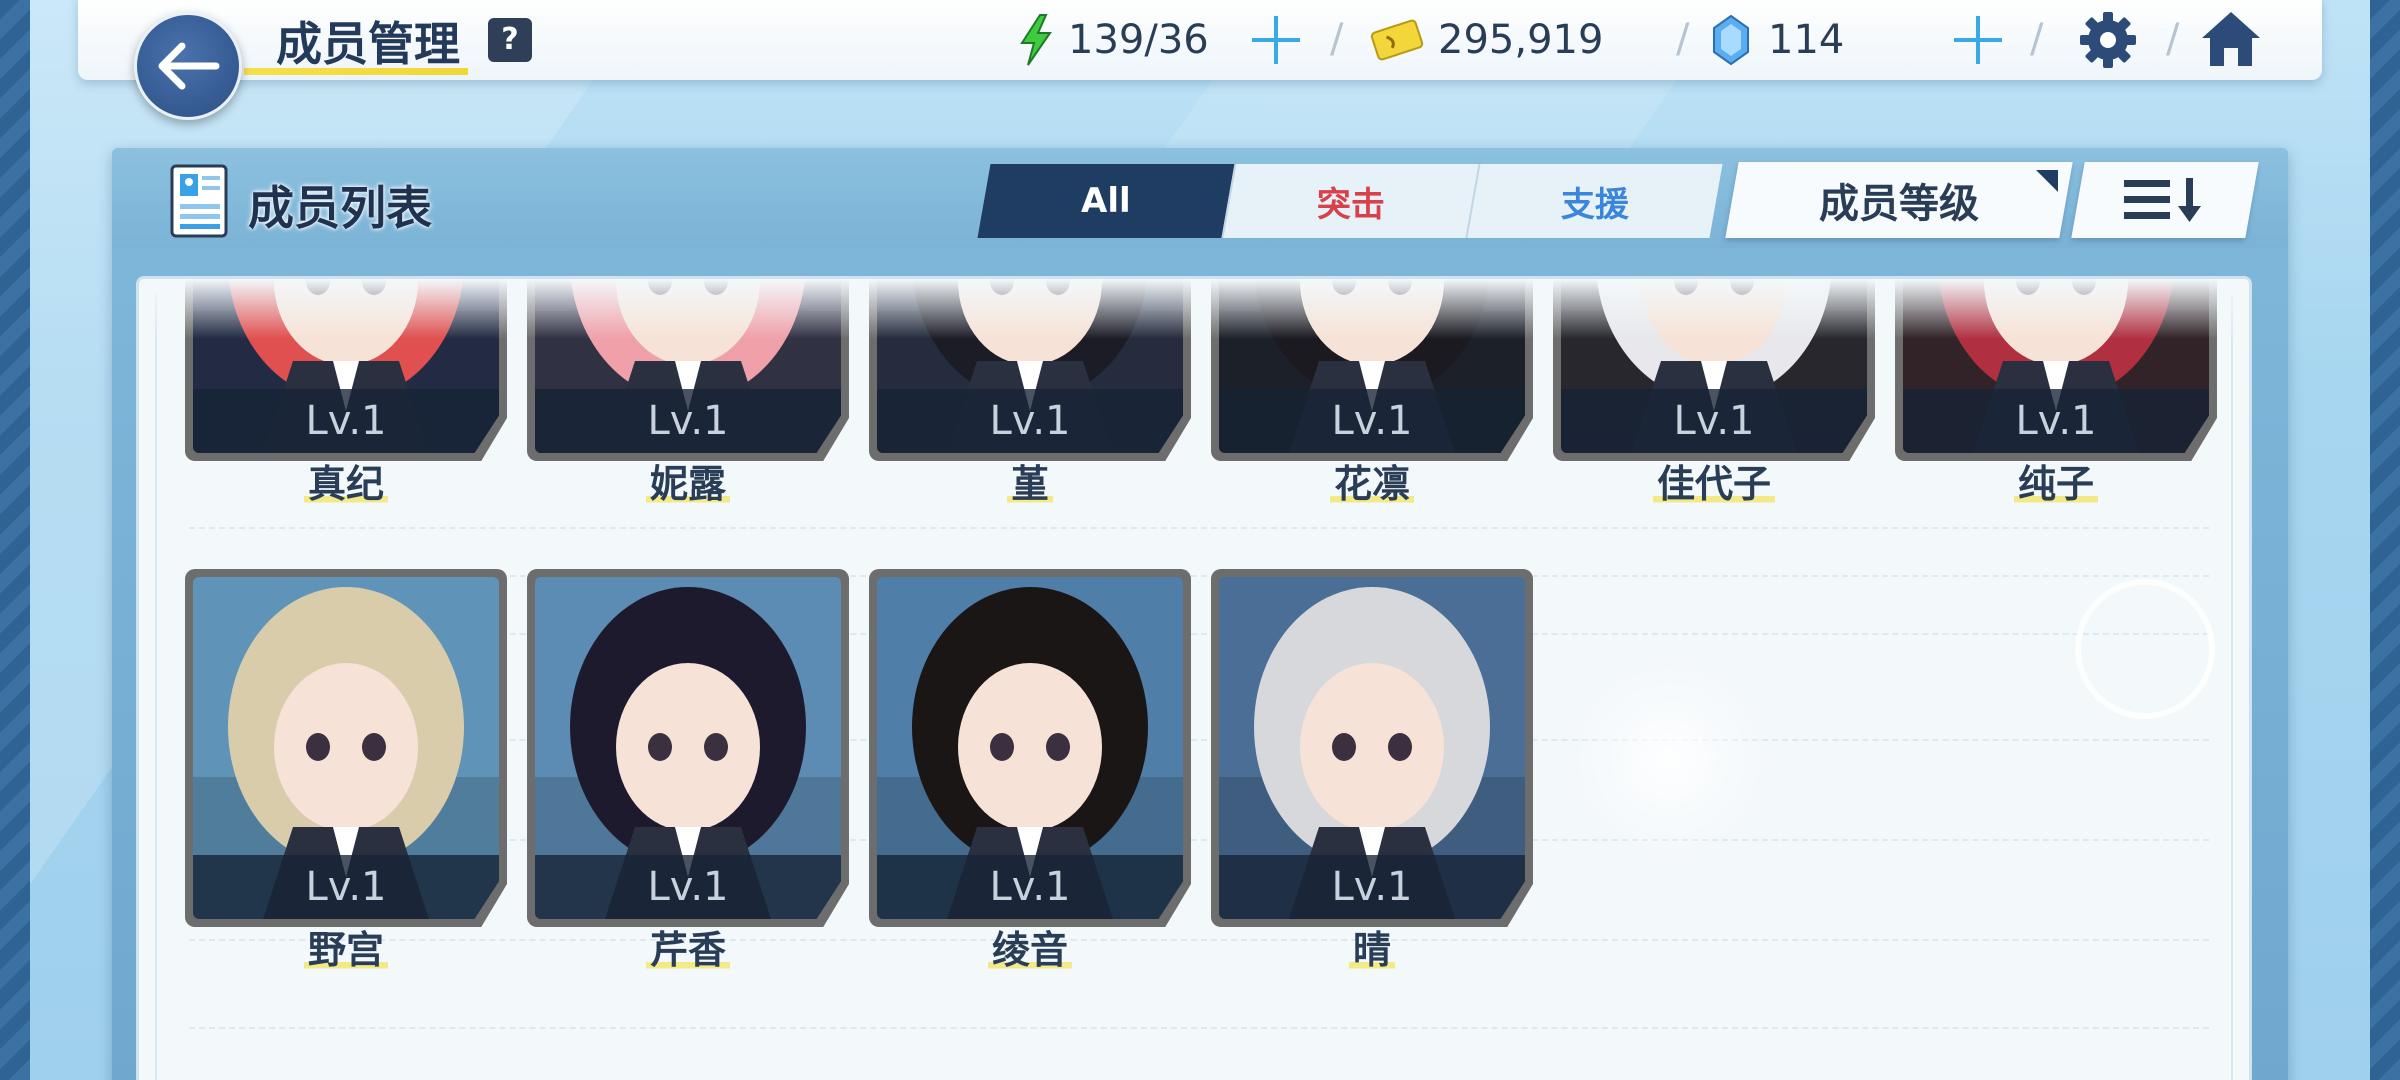 This screenshot has width=2400, height=1080. I want to click on member-name: 芹香, so click(688, 946).